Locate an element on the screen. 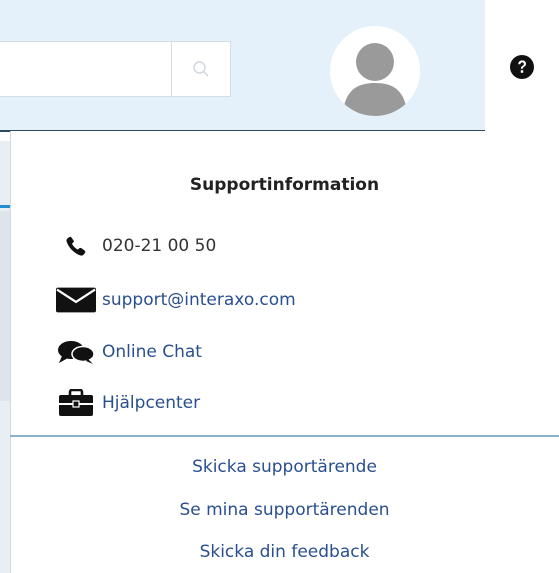 The height and width of the screenshot is (573, 559). user-avatar is located at coordinates (375, 71).